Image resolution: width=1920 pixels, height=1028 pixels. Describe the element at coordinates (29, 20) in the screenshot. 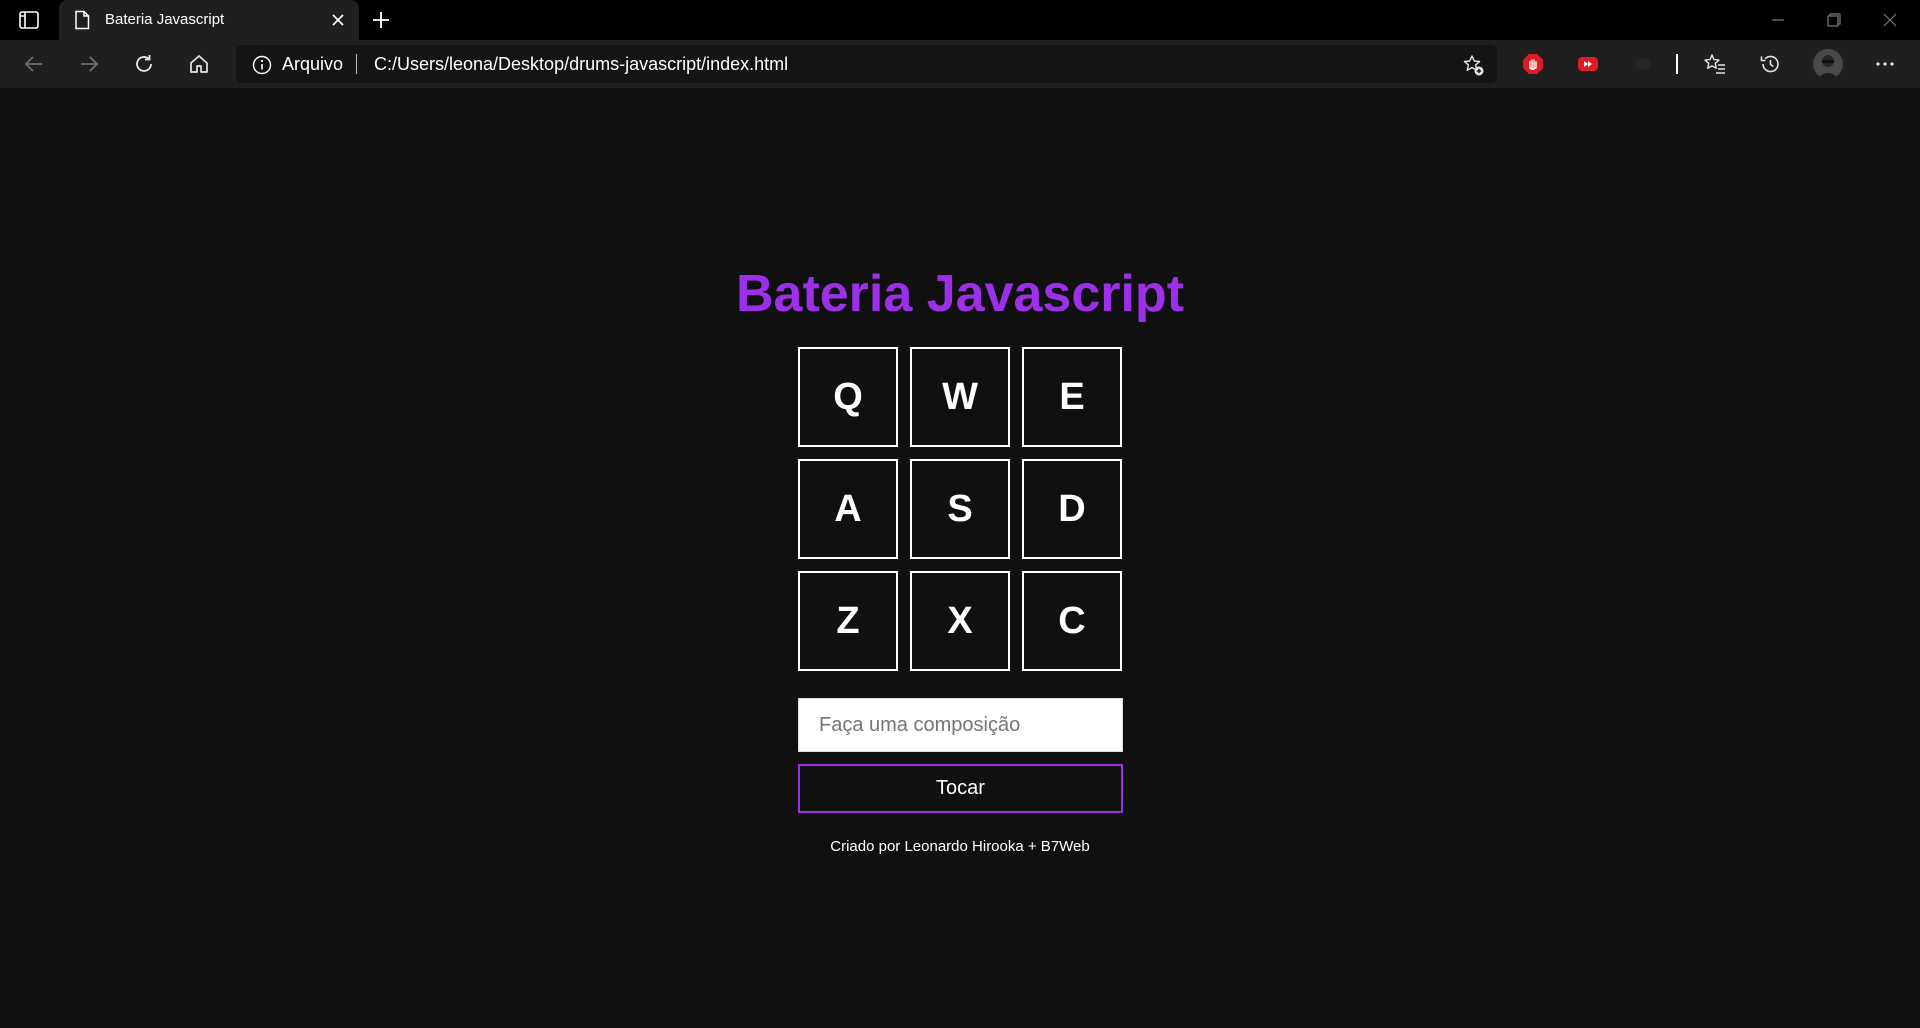

I see `tab-actions-icon` at that location.